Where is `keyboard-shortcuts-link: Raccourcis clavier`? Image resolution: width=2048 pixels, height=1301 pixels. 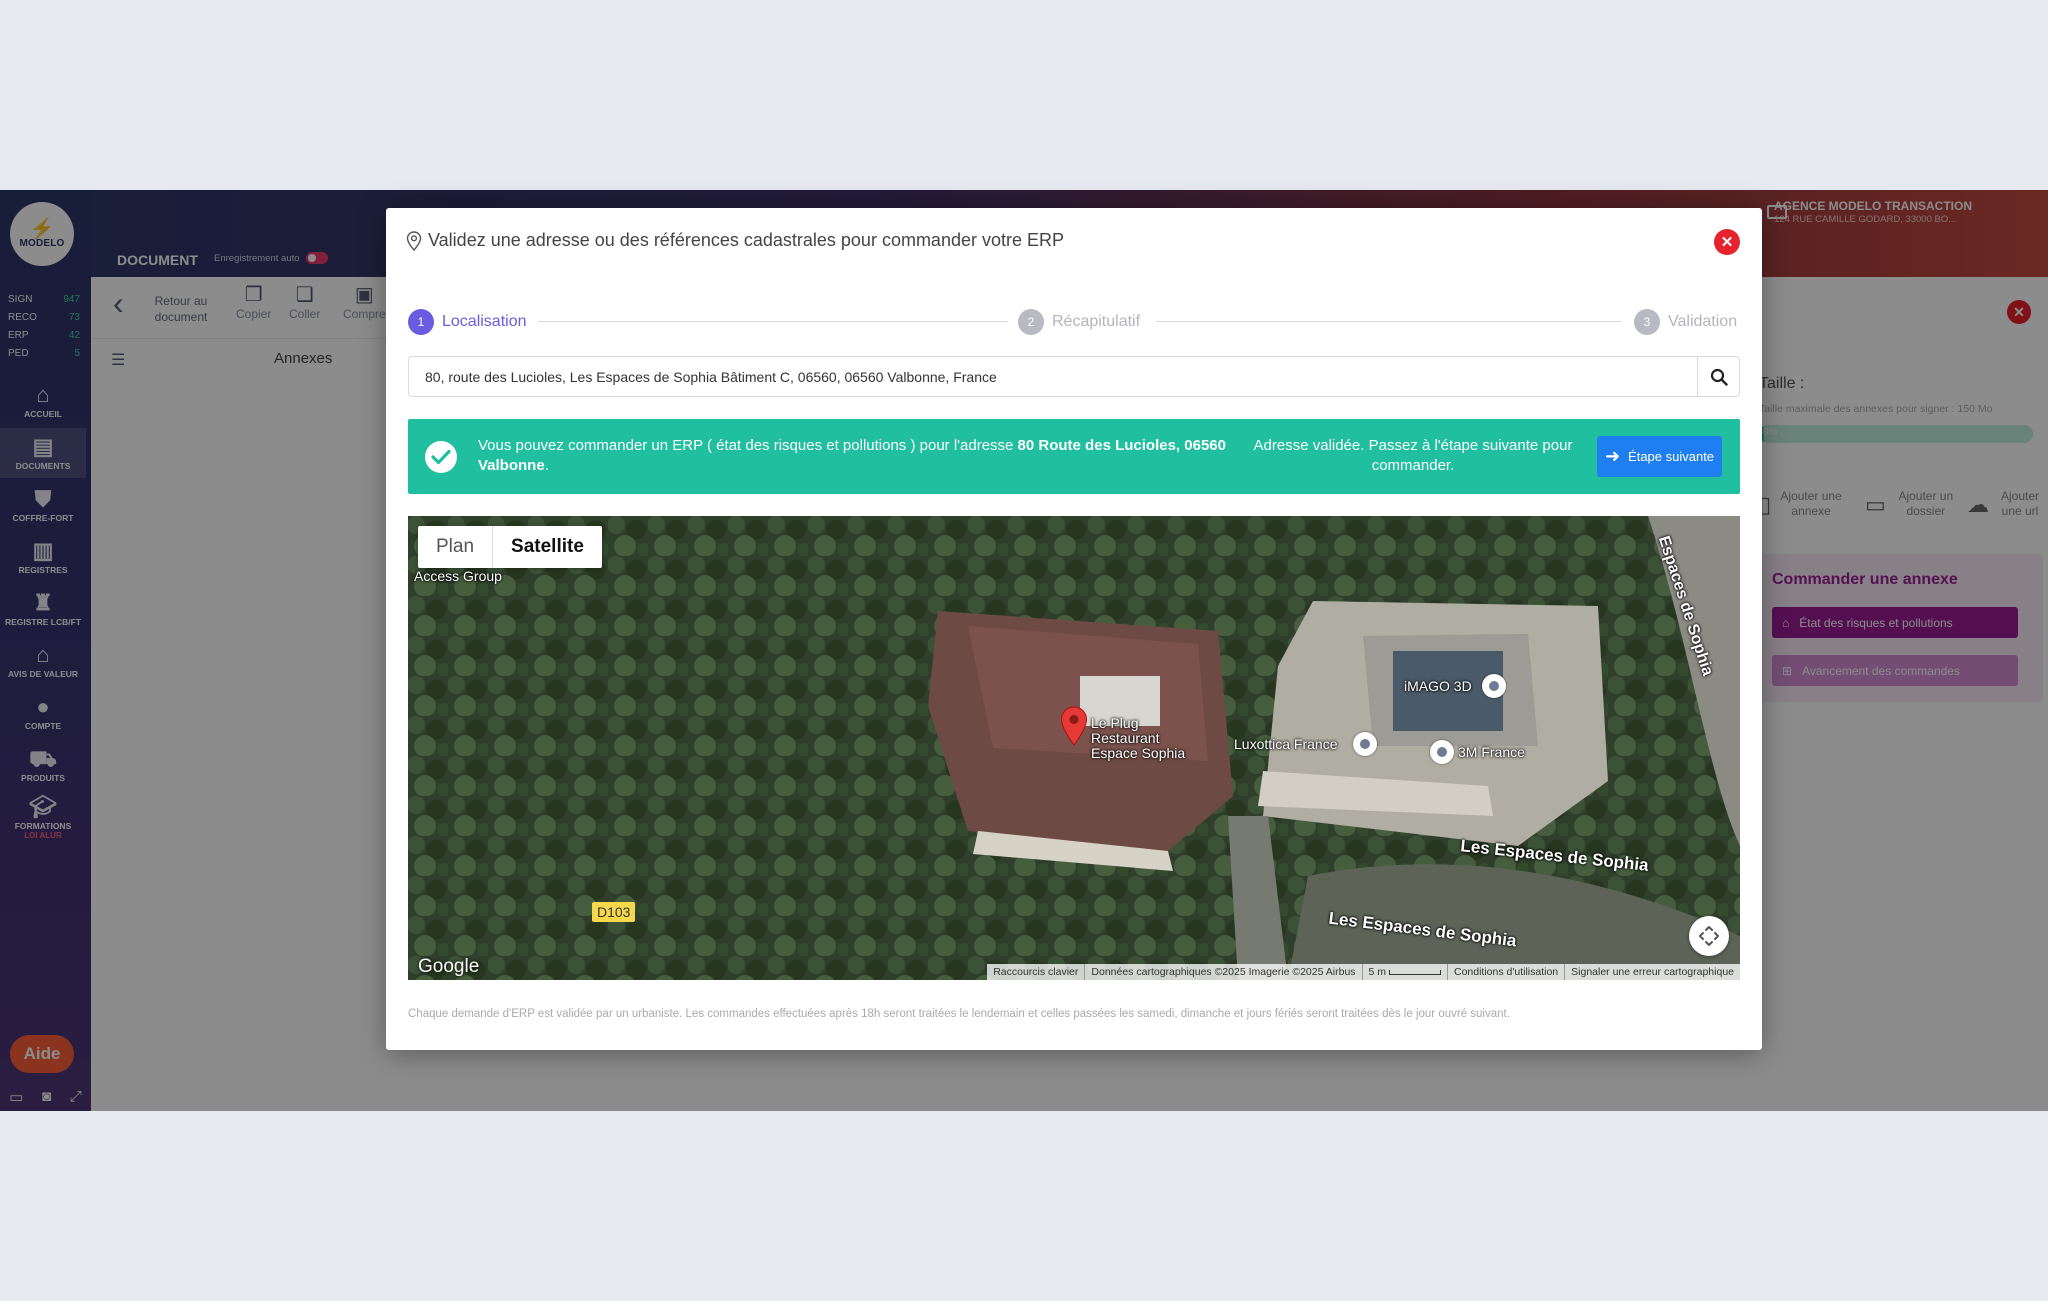
keyboard-shortcuts-link: Raccourcis clavier is located at coordinates (1035, 972).